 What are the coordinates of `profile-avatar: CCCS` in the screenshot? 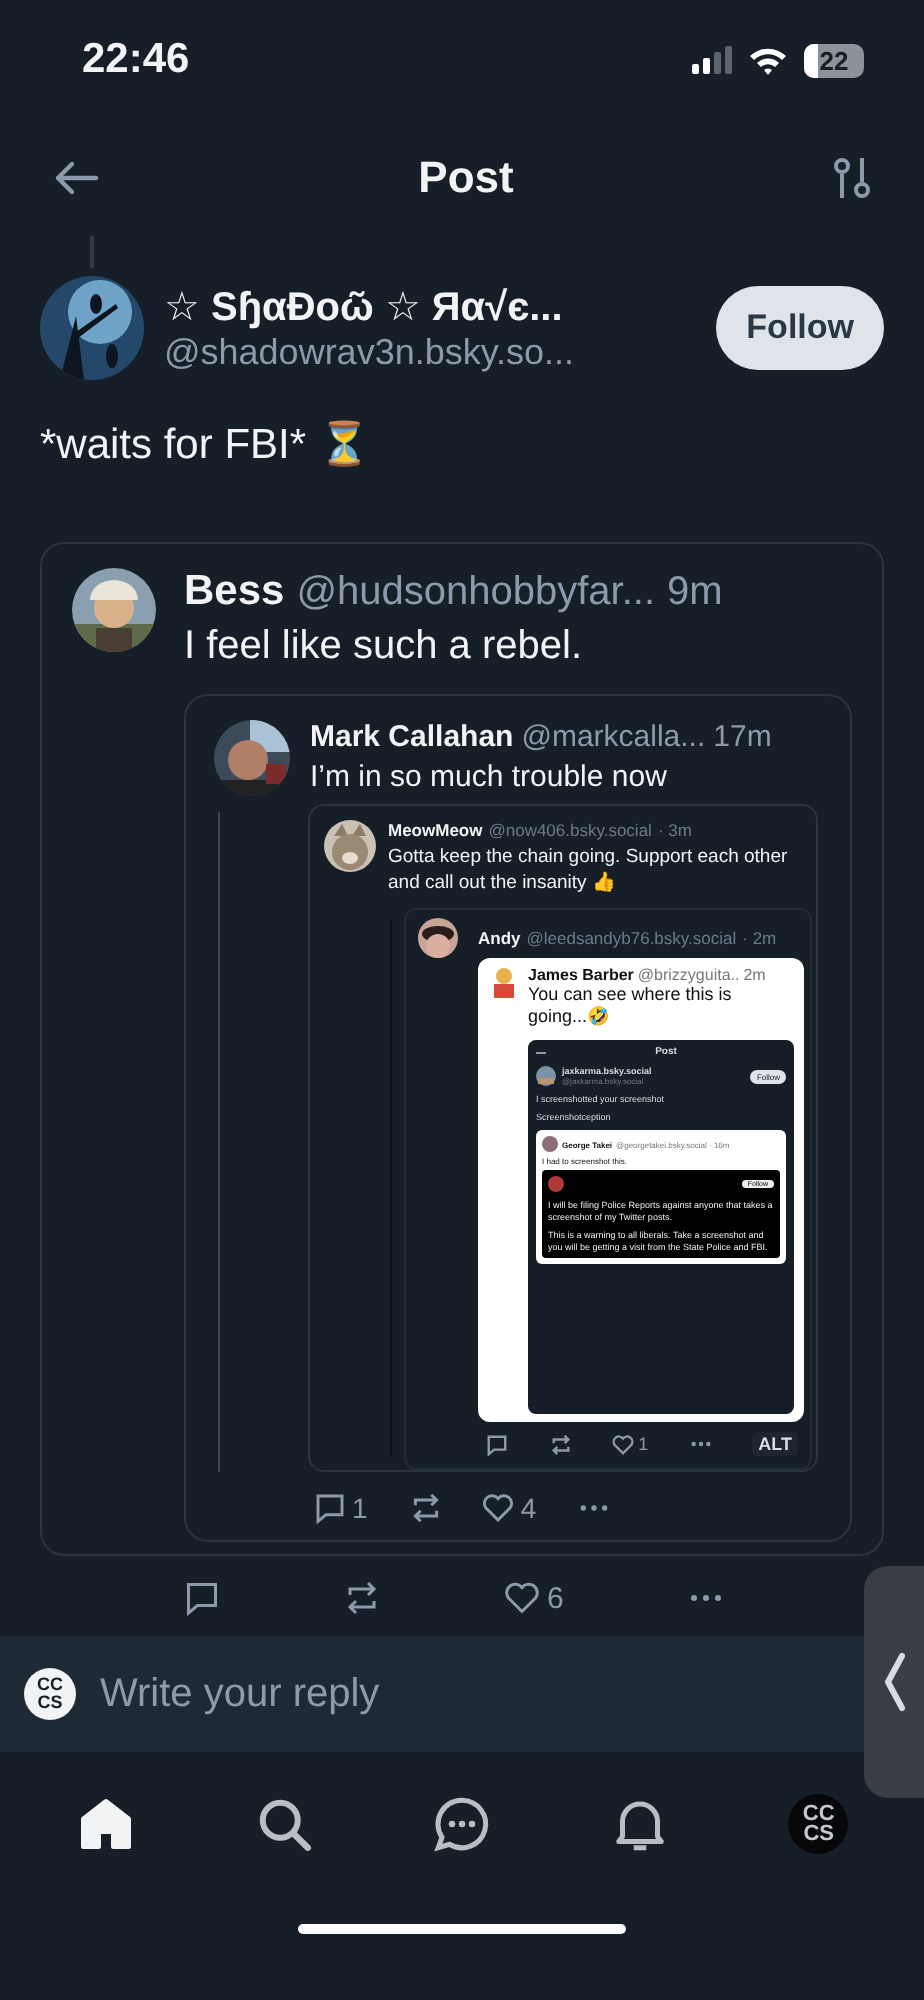 It's located at (50, 1694).